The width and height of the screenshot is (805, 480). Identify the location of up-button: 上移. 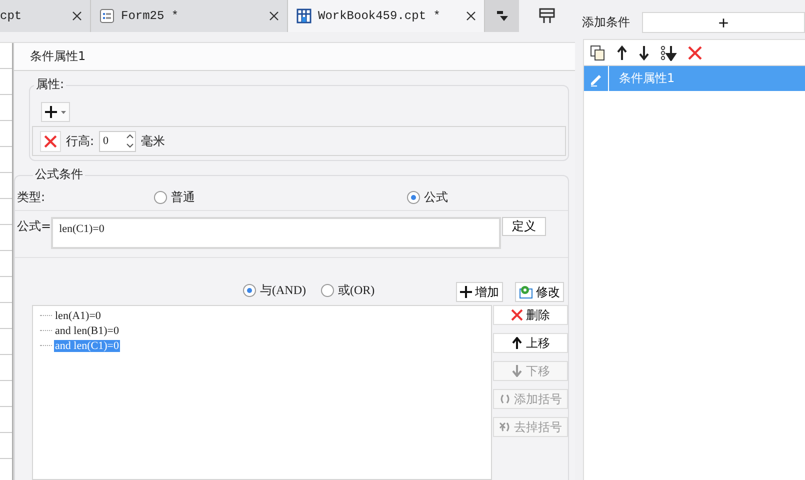
(530, 343).